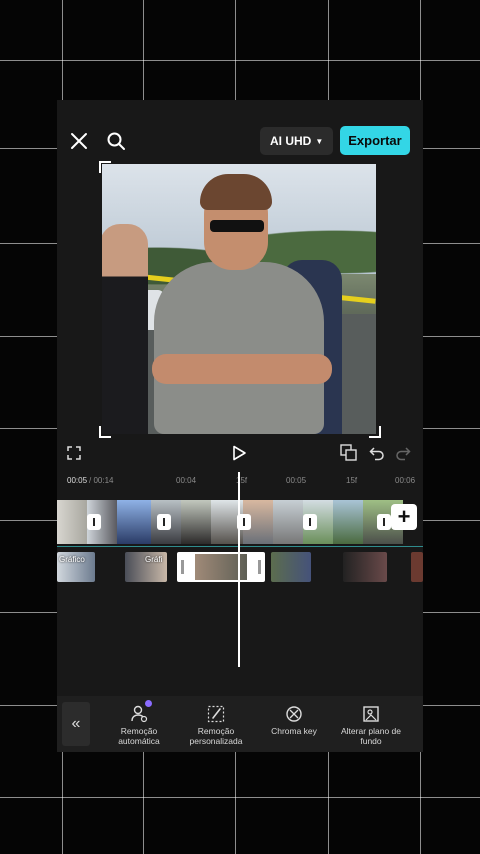 The width and height of the screenshot is (480, 854). Describe the element at coordinates (240, 546) in the screenshot. I see `track-divider` at that location.